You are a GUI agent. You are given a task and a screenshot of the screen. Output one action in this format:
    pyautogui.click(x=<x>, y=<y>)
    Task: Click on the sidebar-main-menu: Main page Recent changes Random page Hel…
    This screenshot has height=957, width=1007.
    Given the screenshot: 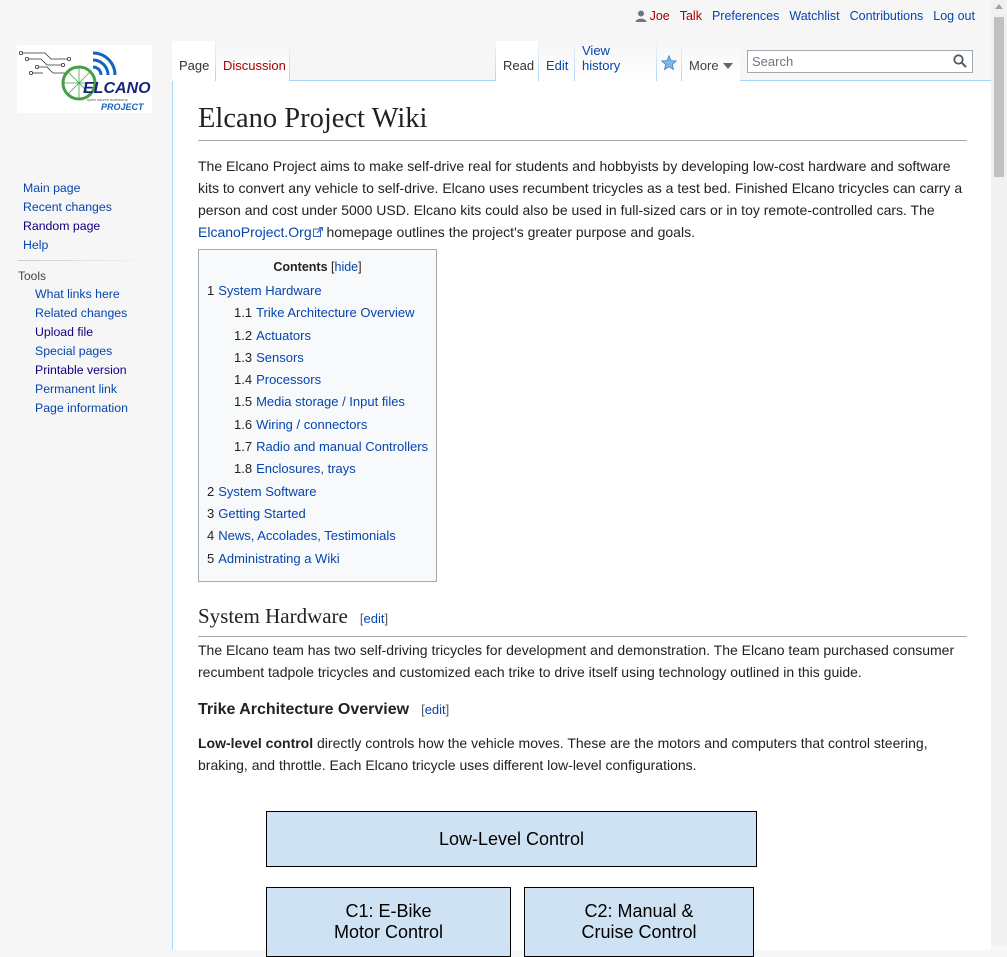 What is the action you would take?
    pyautogui.click(x=80, y=219)
    